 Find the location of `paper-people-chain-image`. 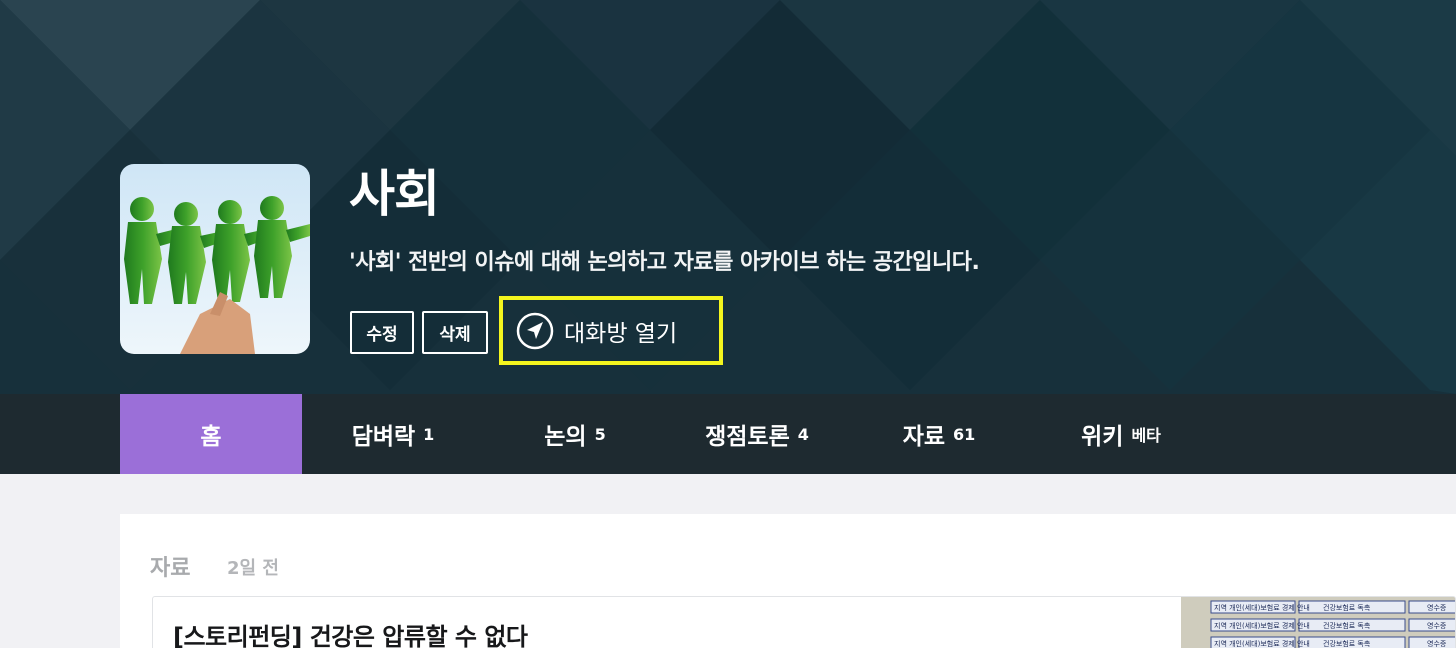

paper-people-chain-image is located at coordinates (215, 259).